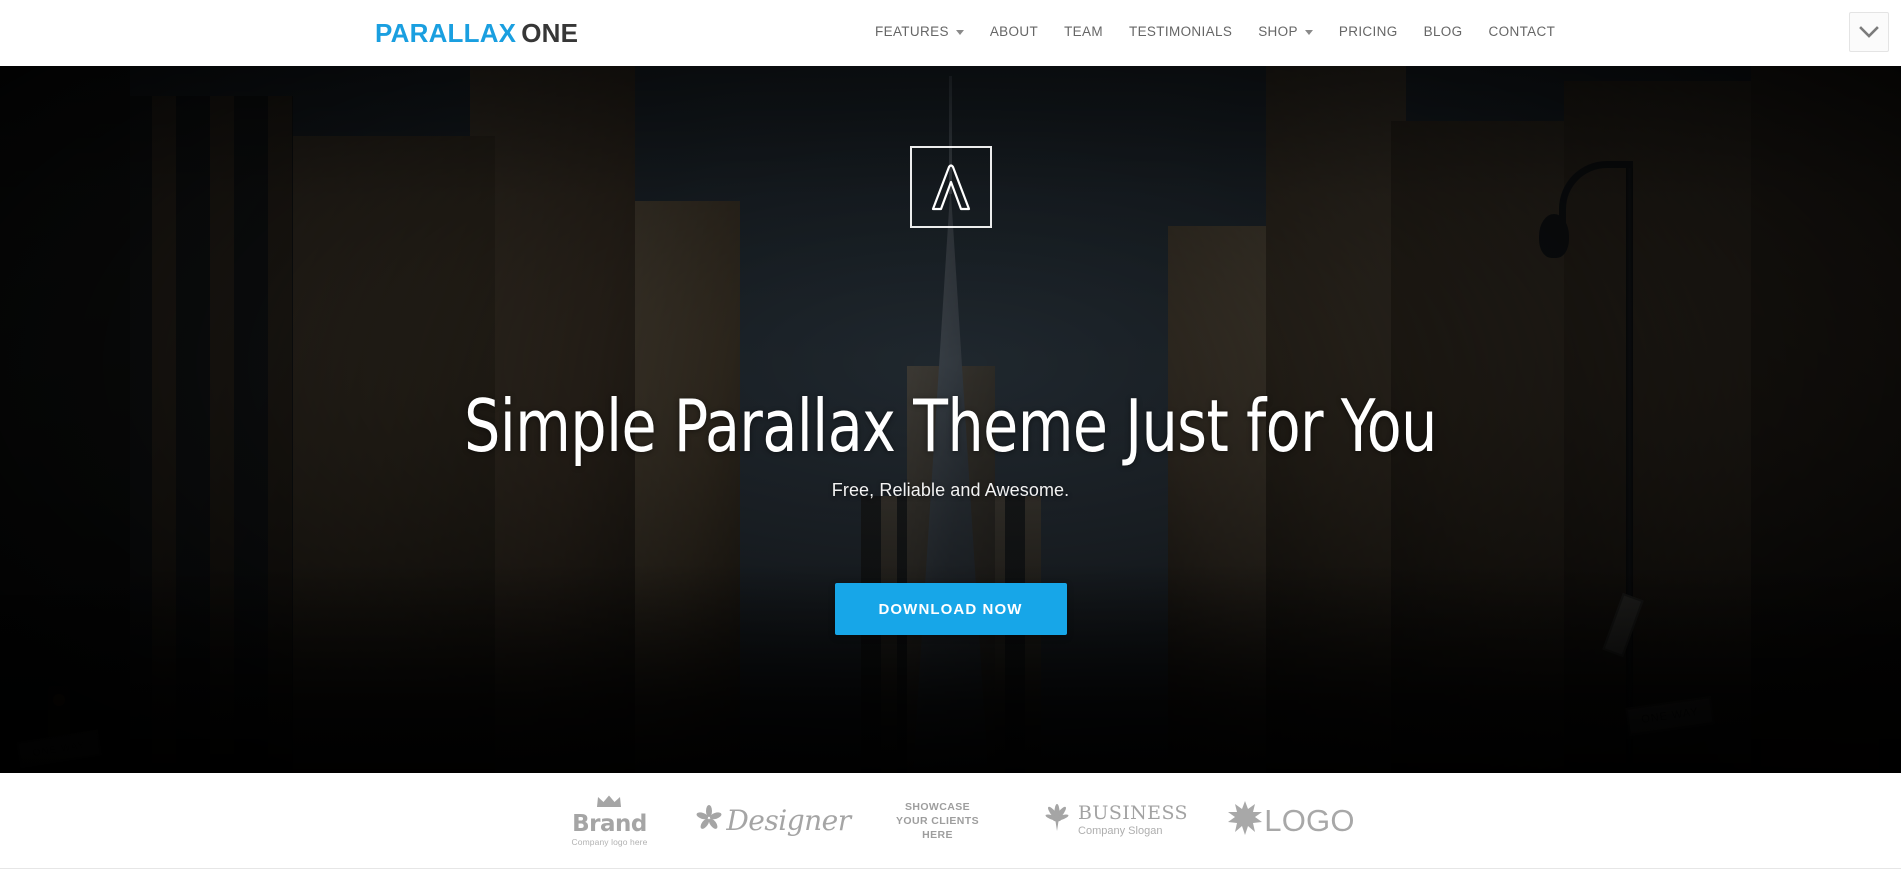  I want to click on client-logo-designer: Designer, so click(774, 821).